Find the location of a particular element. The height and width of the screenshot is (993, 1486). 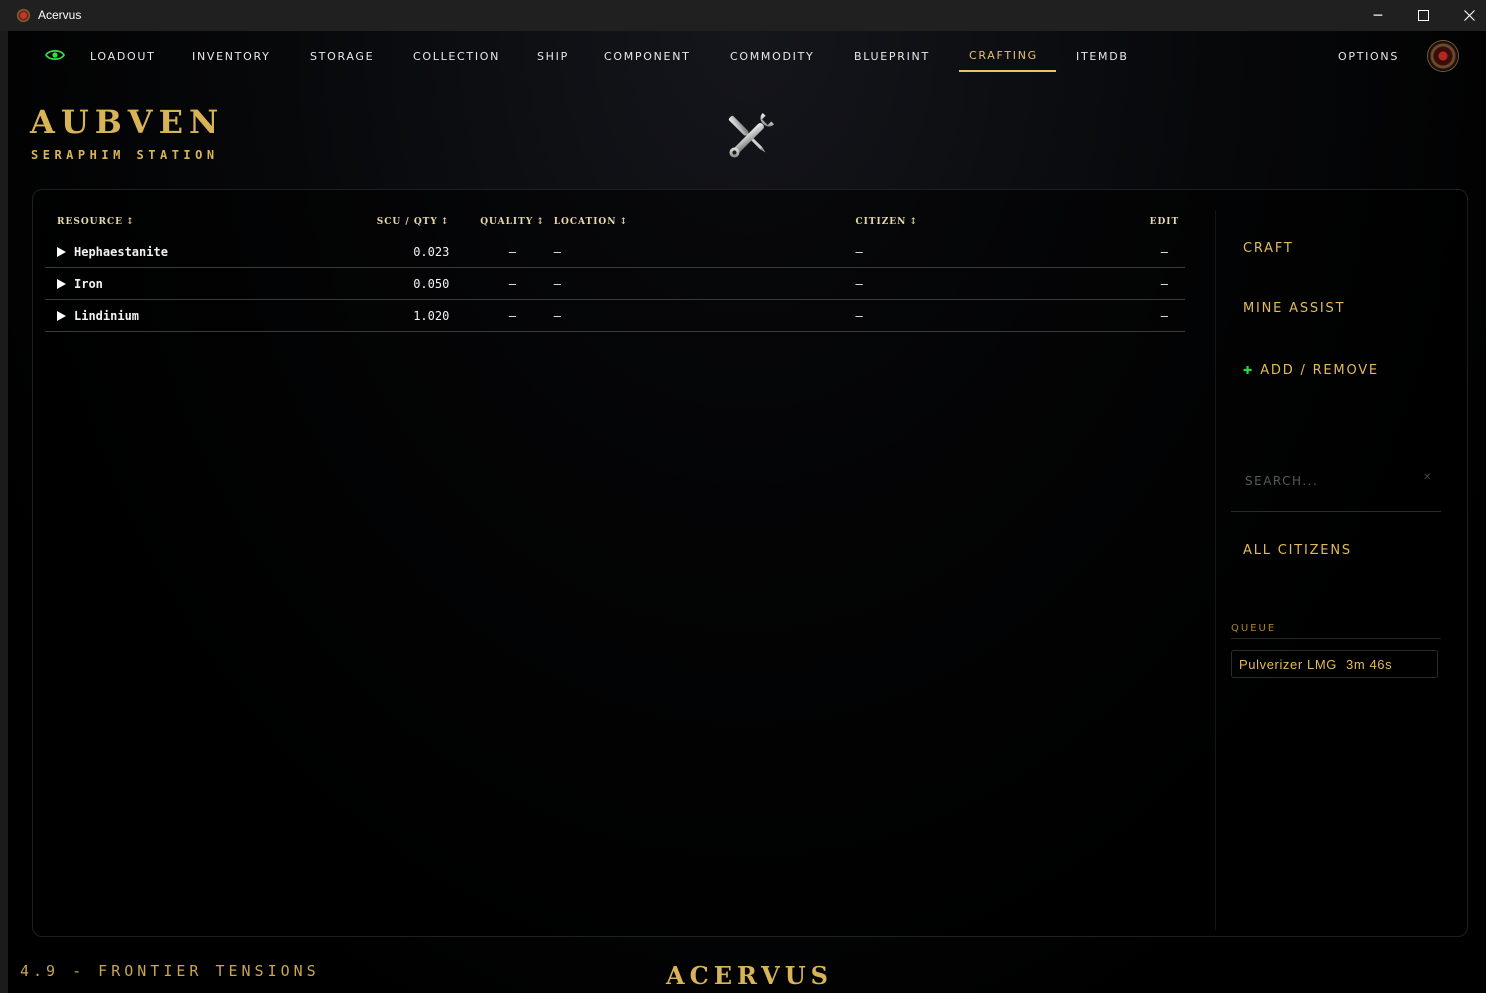

resource-name: Iron is located at coordinates (88, 283).